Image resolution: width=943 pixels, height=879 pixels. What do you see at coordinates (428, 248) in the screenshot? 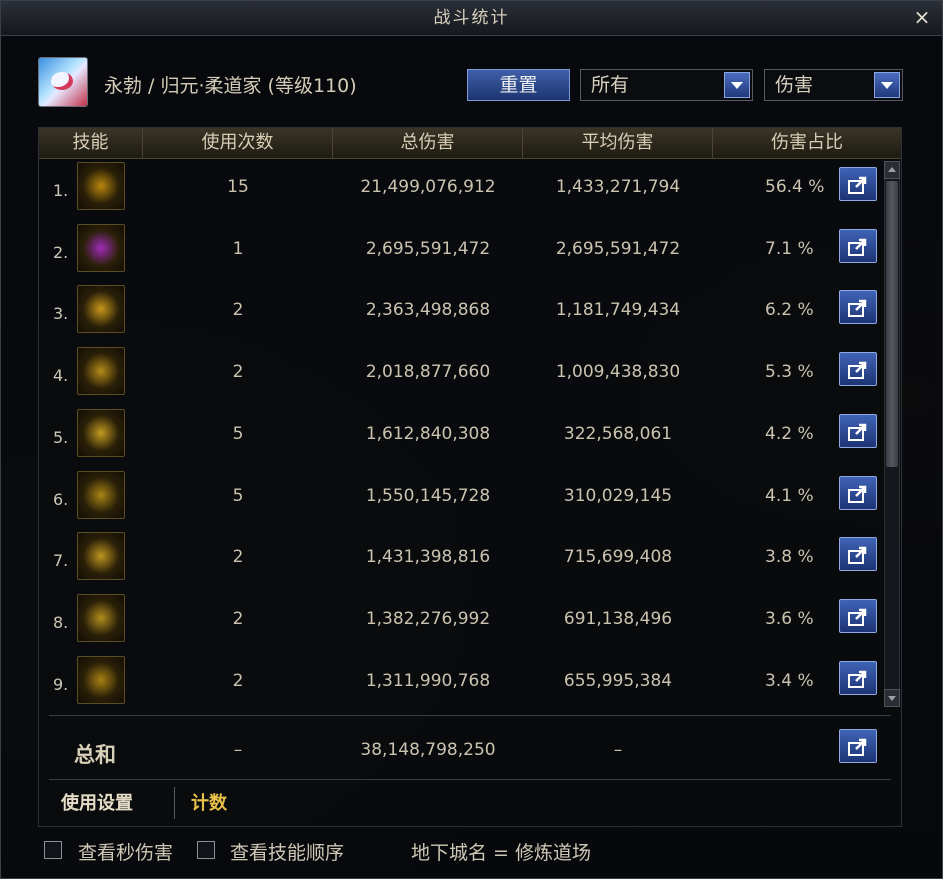
I see `row-total-damage: 2,695,591,472` at bounding box center [428, 248].